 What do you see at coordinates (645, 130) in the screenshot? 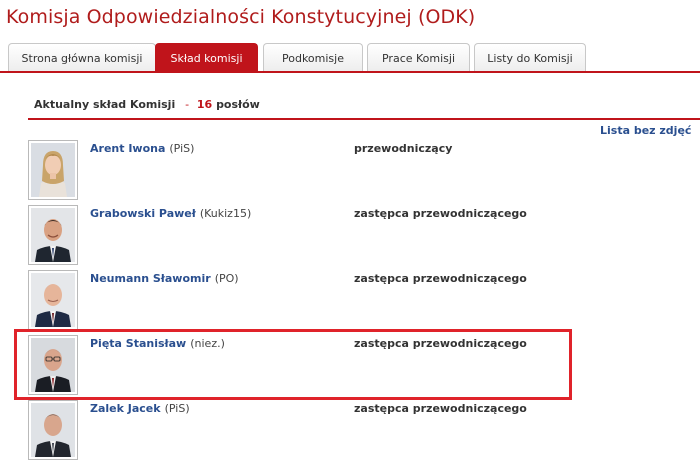
I see `list-without-photos-link: Lista bez zdjęć` at bounding box center [645, 130].